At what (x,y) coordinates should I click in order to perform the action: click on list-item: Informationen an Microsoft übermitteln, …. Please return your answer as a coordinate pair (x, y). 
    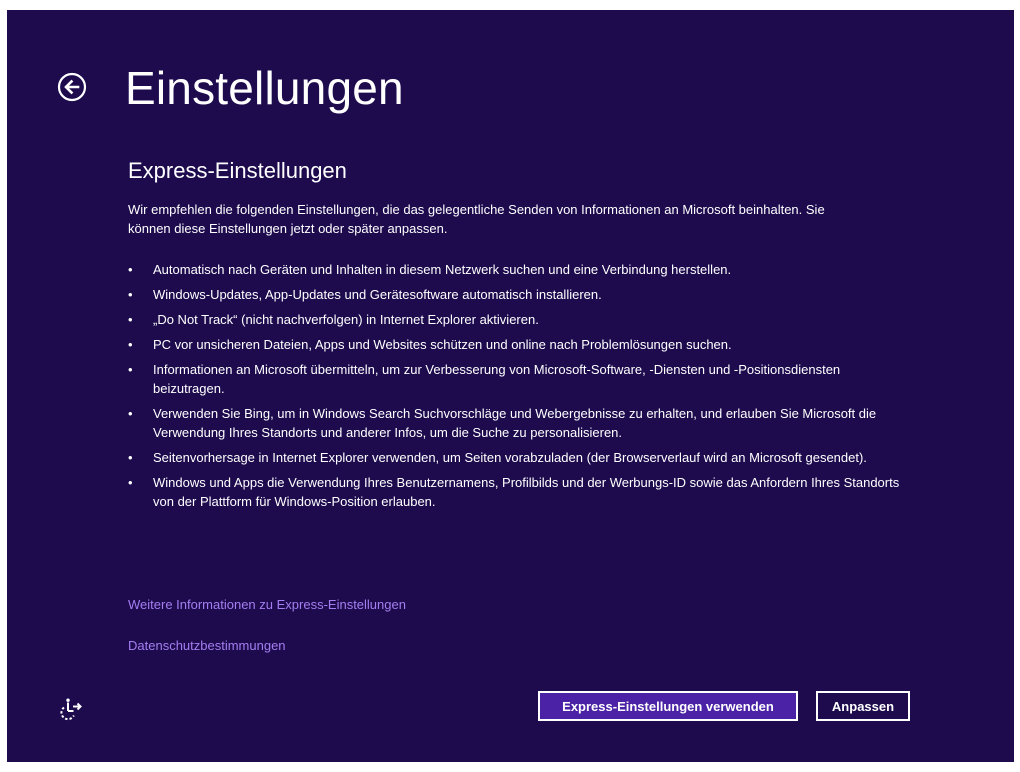
    Looking at the image, I should click on (518, 379).